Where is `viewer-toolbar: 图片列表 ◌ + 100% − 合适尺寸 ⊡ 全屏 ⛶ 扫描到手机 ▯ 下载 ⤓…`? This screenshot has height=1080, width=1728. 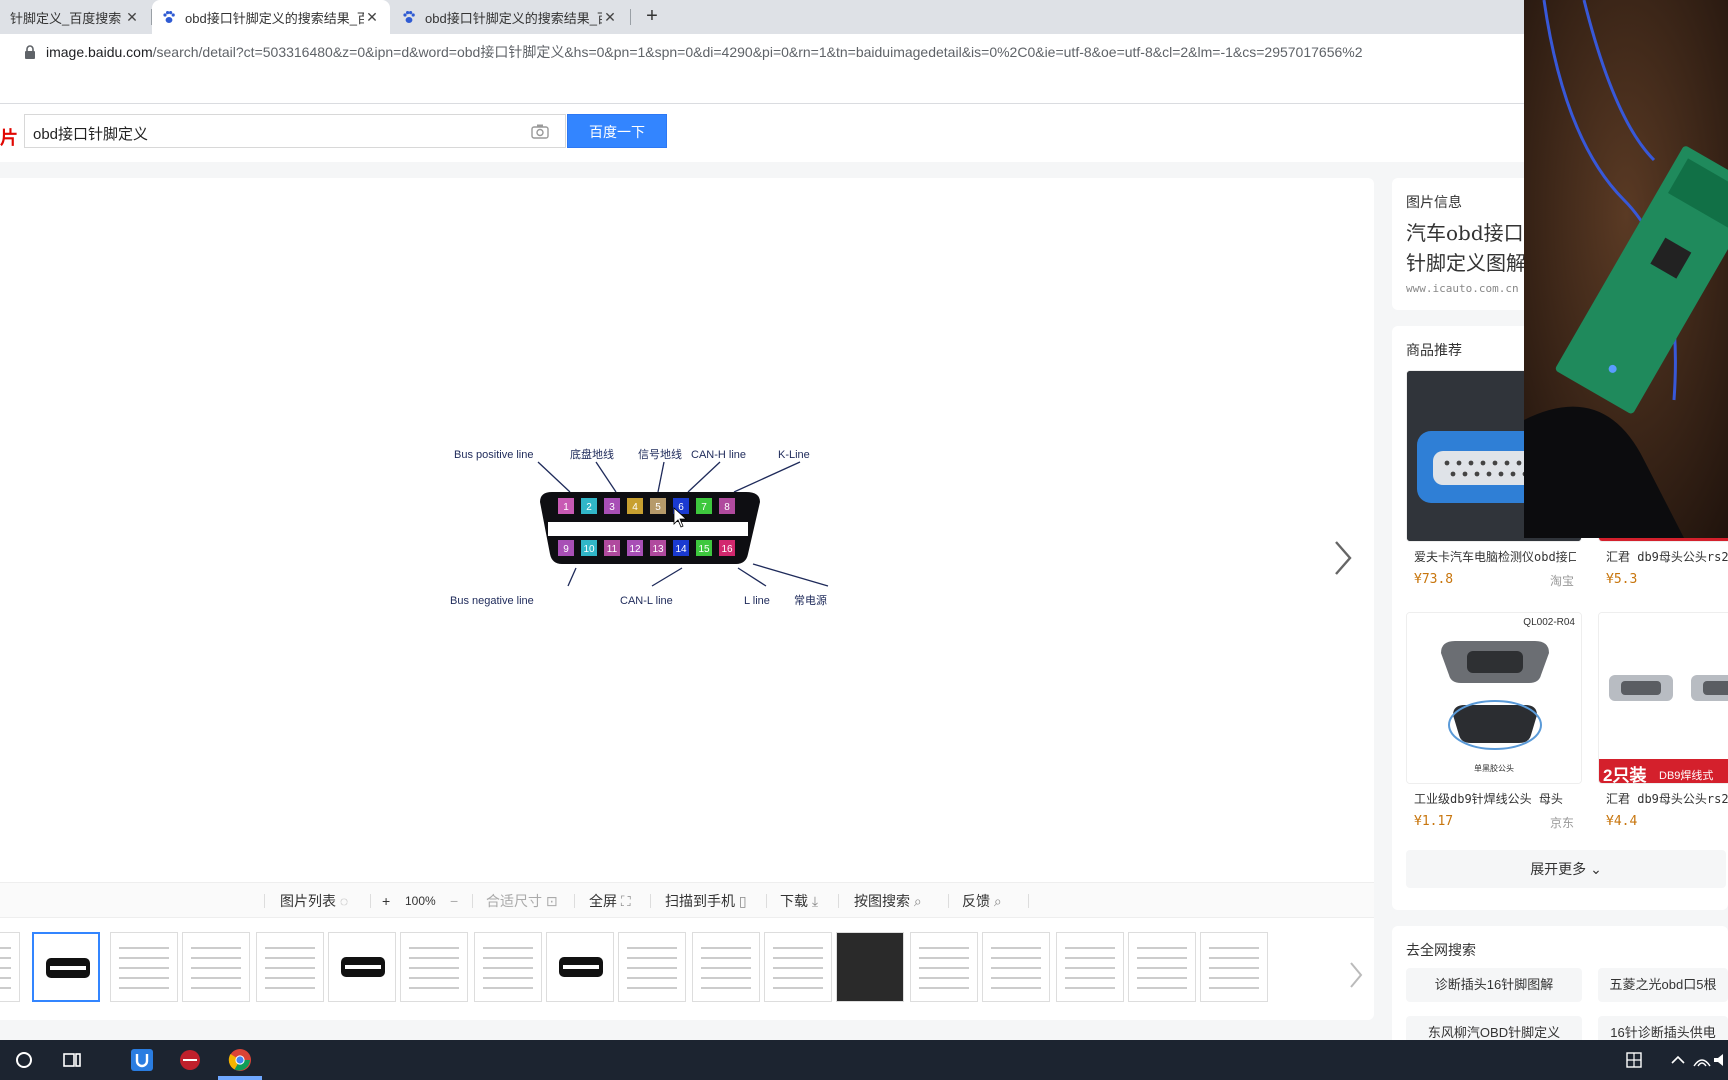 viewer-toolbar: 图片列表 ◌ + 100% − 合适尺寸 ⊡ 全屏 ⛶ 扫描到手机 ▯ 下载 ⤓… is located at coordinates (687, 900).